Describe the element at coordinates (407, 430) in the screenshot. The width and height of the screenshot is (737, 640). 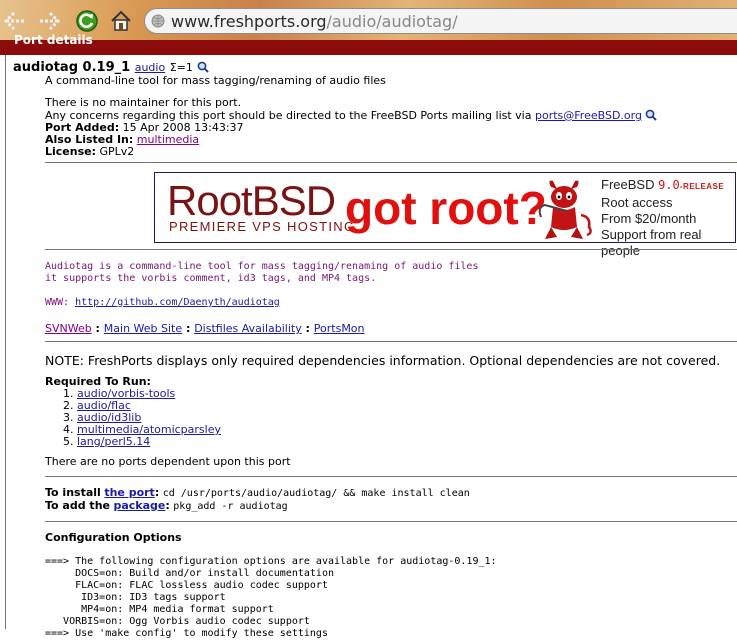
I see `list-item: multimedia/atomicparsley` at that location.